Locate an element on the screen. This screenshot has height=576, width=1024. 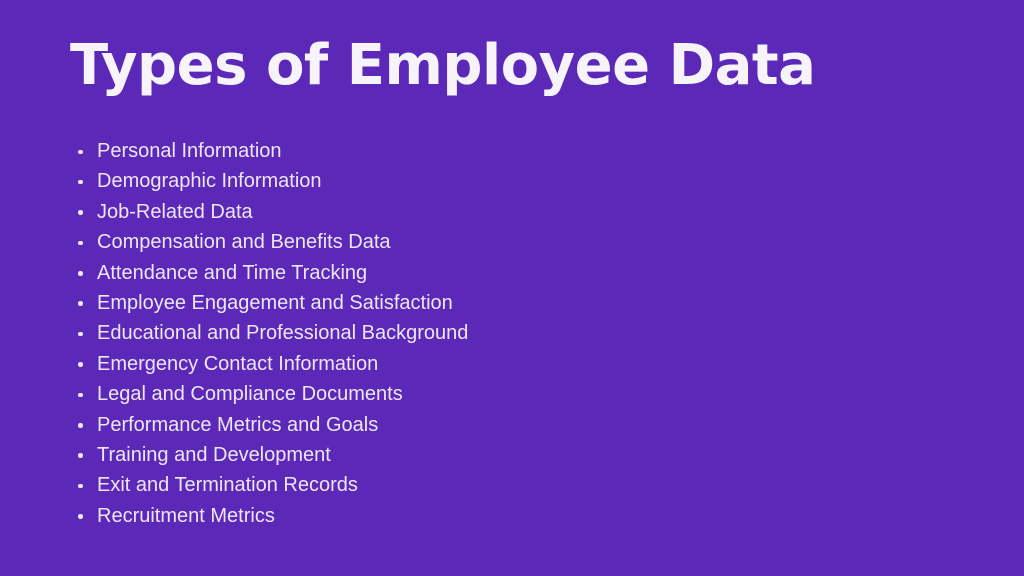
list-item: Educational and Professional Background is located at coordinates (516, 333).